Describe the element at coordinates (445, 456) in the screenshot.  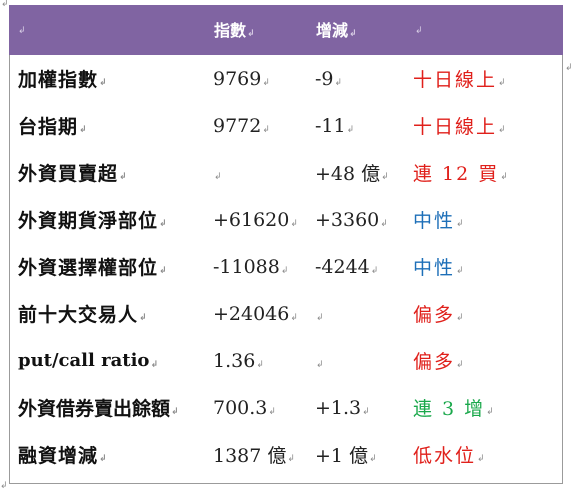
I see `row-status: 低水位` at that location.